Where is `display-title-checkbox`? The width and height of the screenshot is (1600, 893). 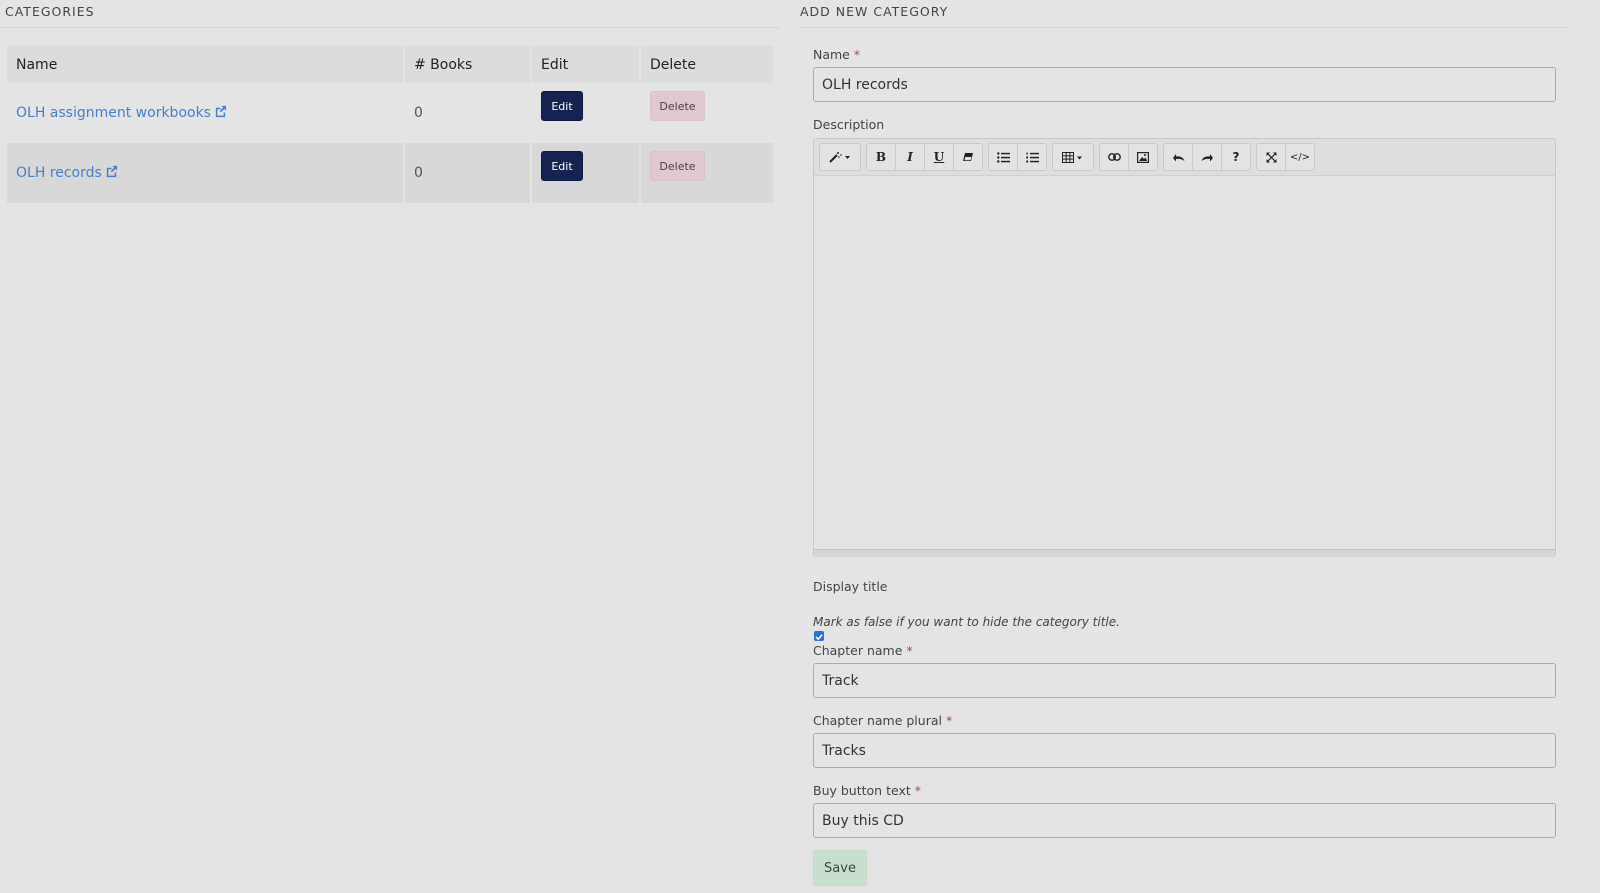 display-title-checkbox is located at coordinates (819, 636).